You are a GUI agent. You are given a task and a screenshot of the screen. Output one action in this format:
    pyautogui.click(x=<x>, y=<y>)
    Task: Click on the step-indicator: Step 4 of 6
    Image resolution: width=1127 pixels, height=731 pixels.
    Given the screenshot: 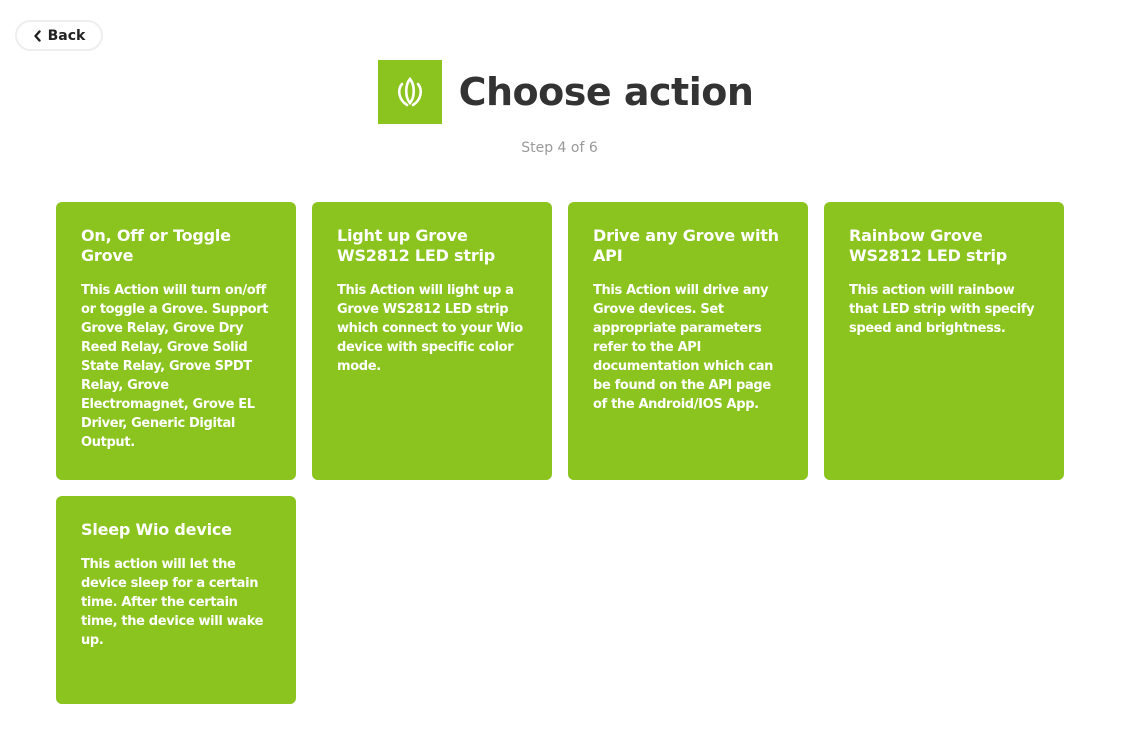 What is the action you would take?
    pyautogui.click(x=559, y=148)
    